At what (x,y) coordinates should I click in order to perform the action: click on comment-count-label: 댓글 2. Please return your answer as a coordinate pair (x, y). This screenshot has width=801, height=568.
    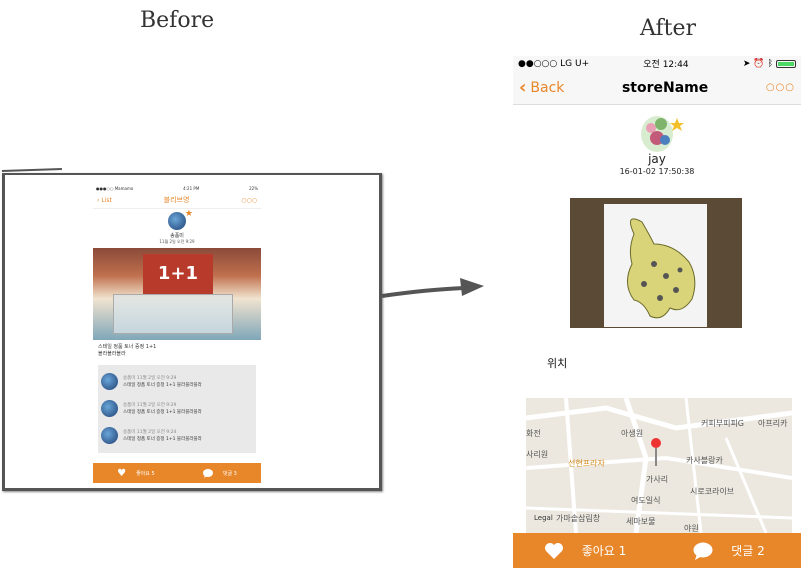
    Looking at the image, I should click on (748, 551).